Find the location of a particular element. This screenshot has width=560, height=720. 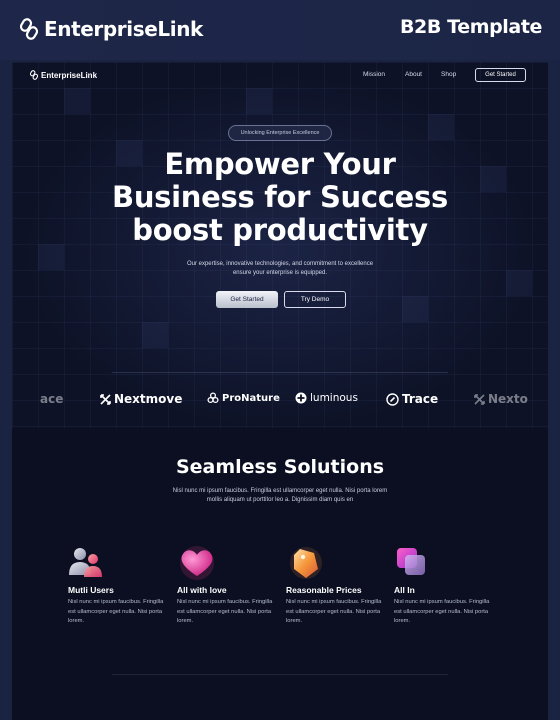

feature-title: All with love is located at coordinates (202, 590).